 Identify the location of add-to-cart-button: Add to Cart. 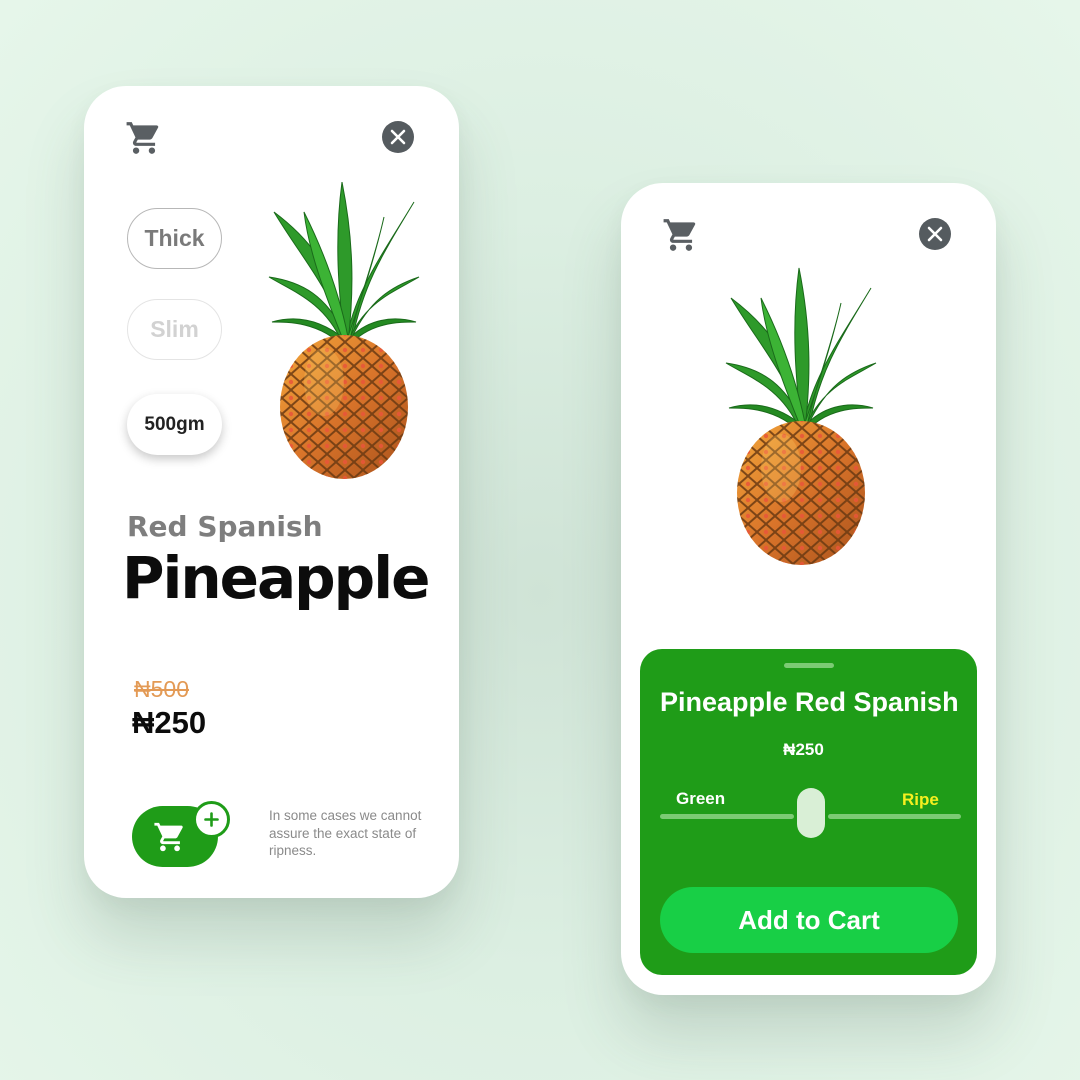
(809, 920).